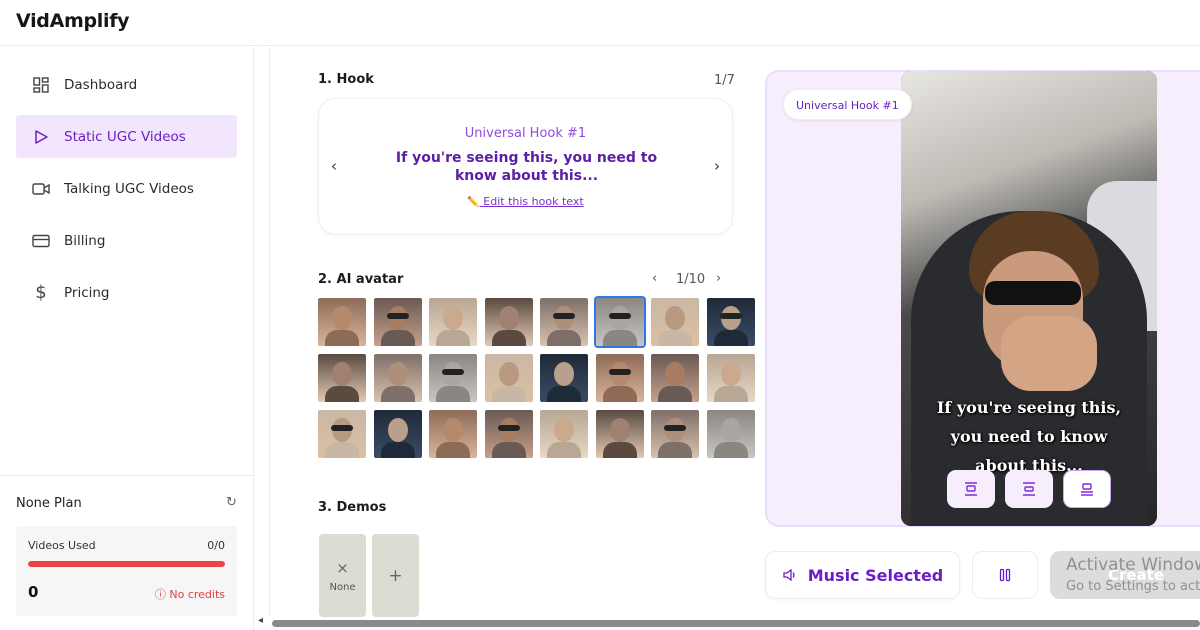 This screenshot has height=630, width=1200. I want to click on sidebar-item-label: Dashboard, so click(101, 84).